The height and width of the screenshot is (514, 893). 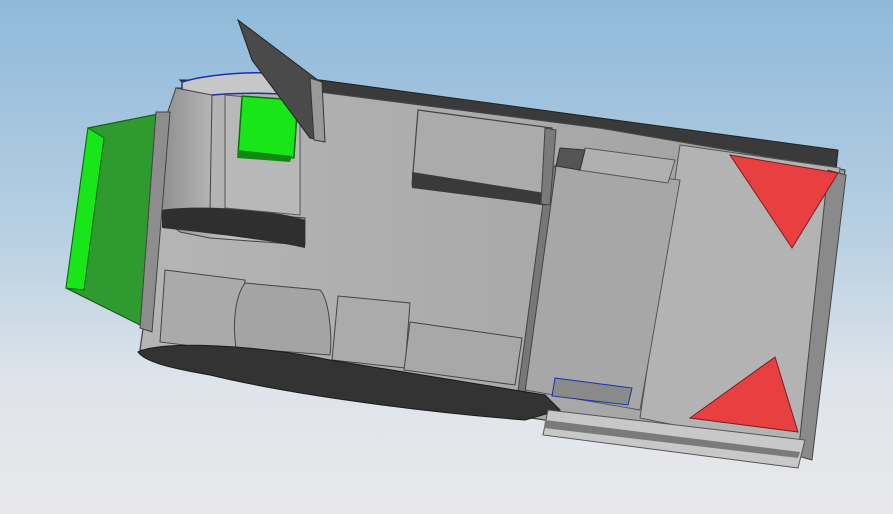 I want to click on mid-bracket-dark, so click(x=570, y=159).